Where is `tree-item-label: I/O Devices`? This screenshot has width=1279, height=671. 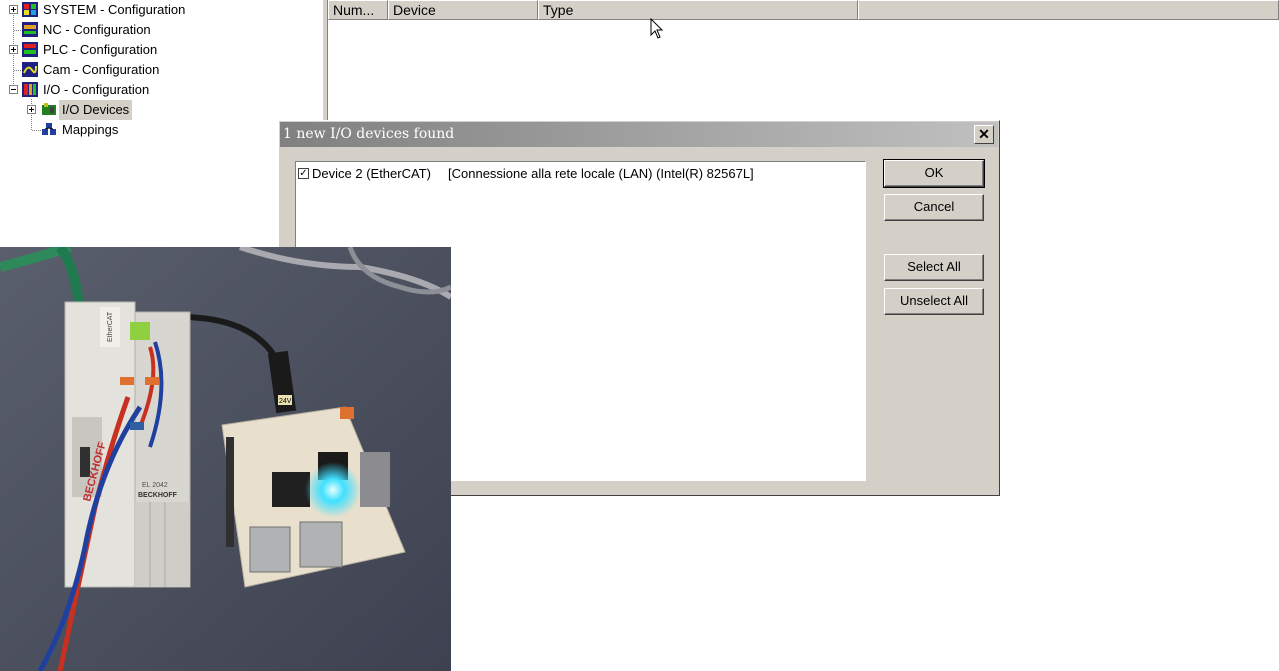
tree-item-label: I/O Devices is located at coordinates (96, 110).